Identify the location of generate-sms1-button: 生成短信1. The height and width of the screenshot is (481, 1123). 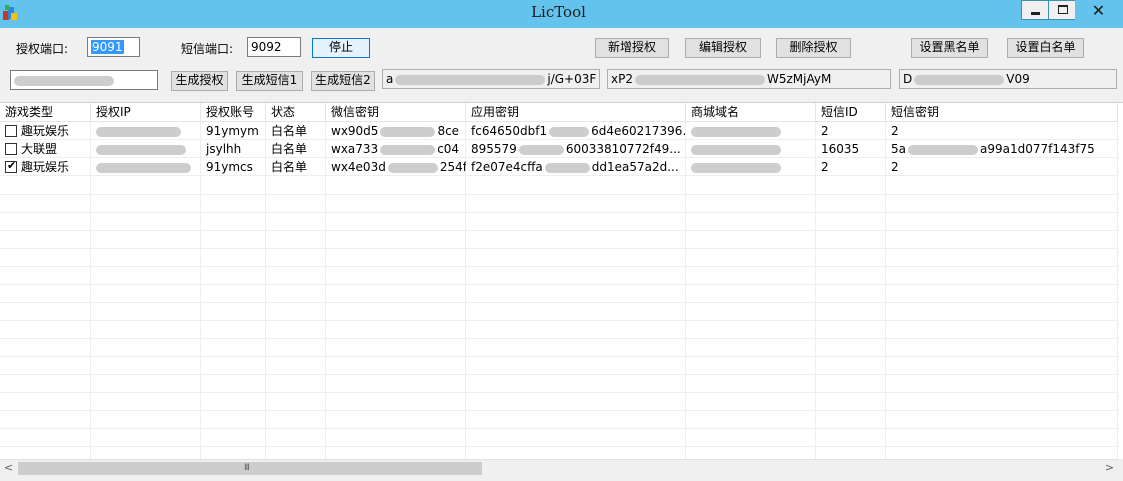
(269, 81).